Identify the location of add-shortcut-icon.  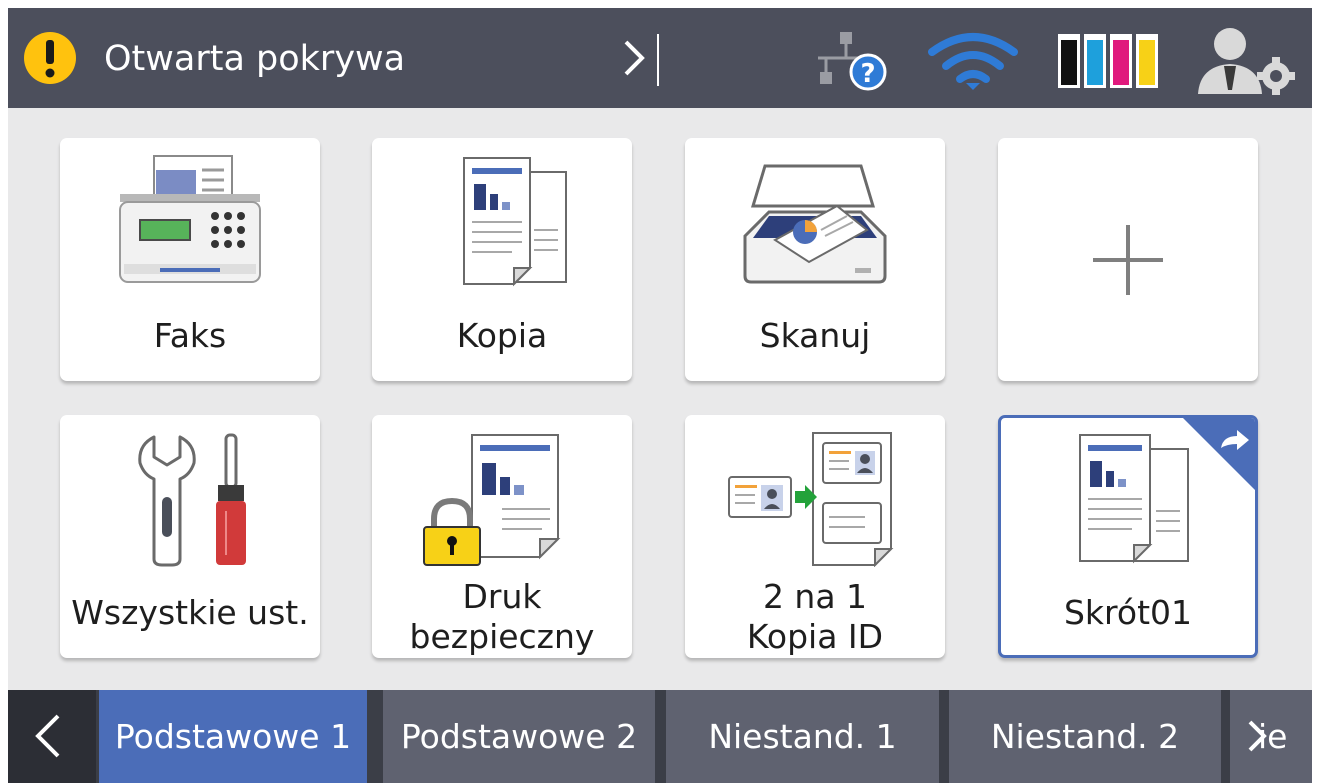
(1128, 260).